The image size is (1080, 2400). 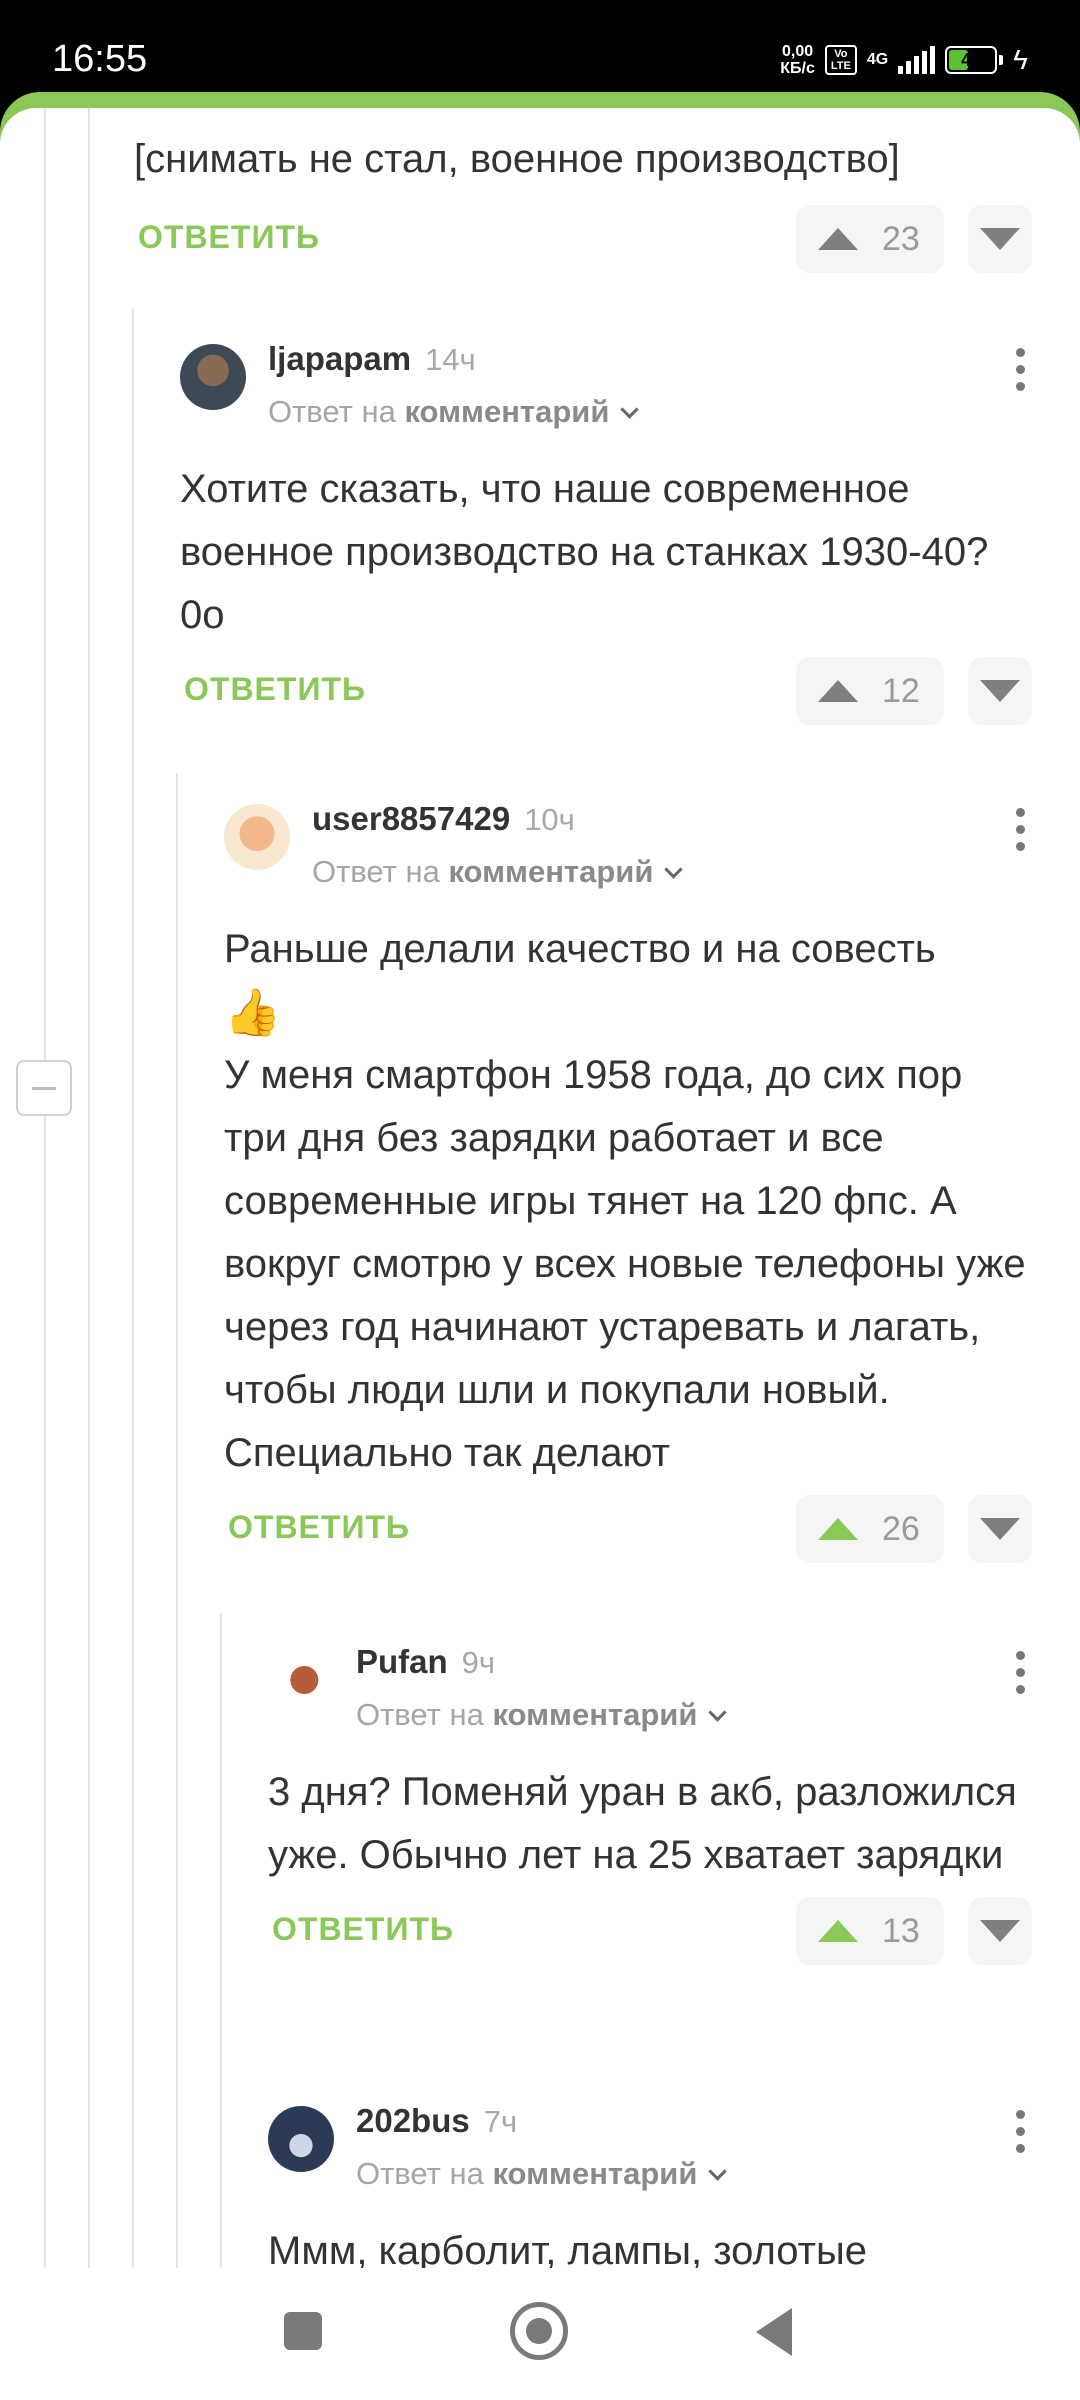 What do you see at coordinates (629, 853) in the screenshot?
I see `comment-header: user8857429 10ч Ответ на комментарий` at bounding box center [629, 853].